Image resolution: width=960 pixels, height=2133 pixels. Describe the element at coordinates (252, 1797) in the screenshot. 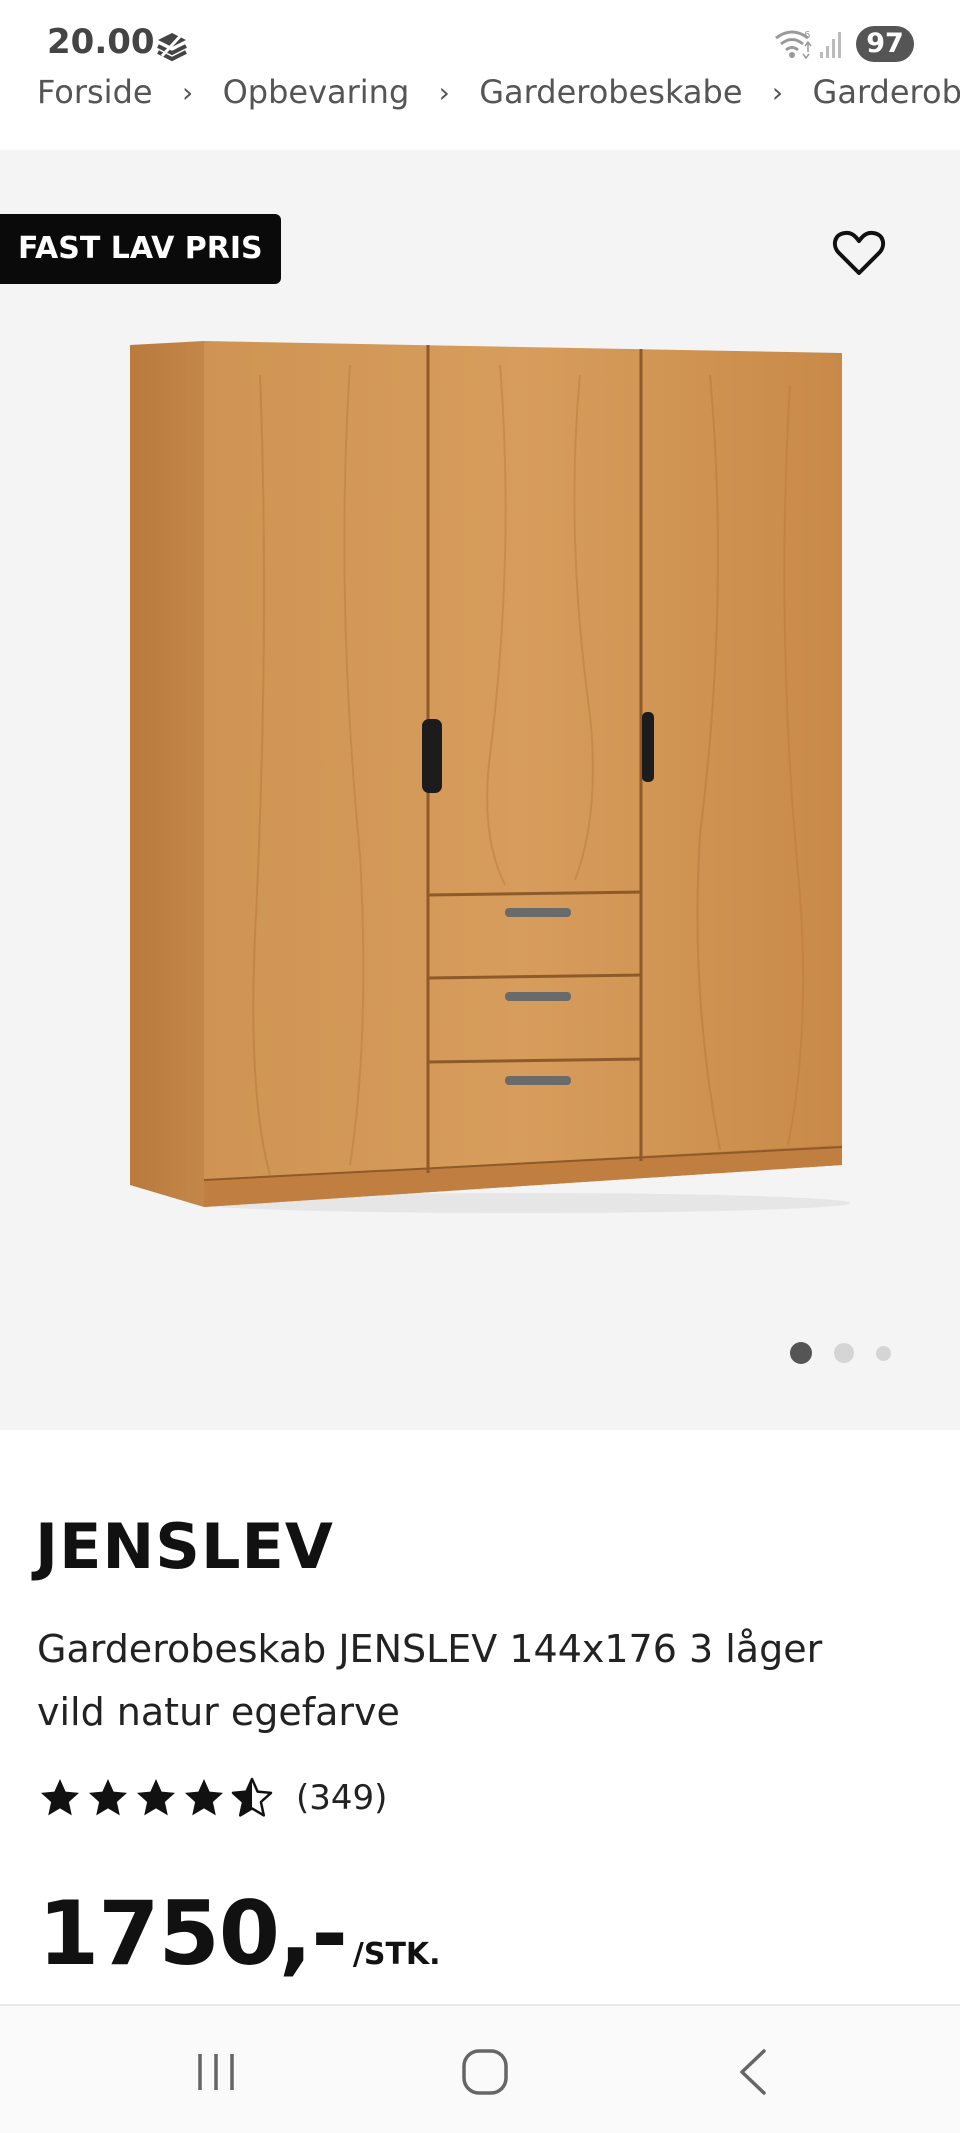

I see `star-half-icon` at that location.